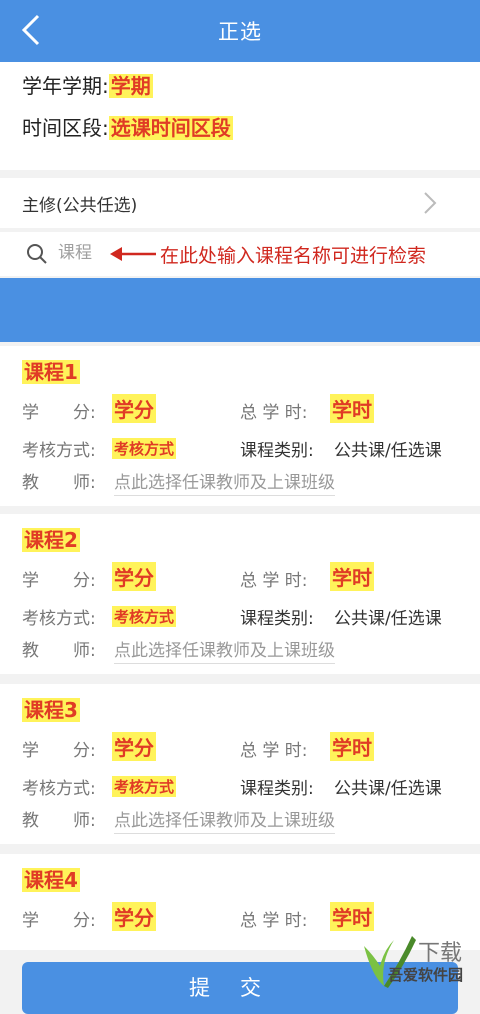  Describe the element at coordinates (37, 254) in the screenshot. I see `search-icon` at that location.